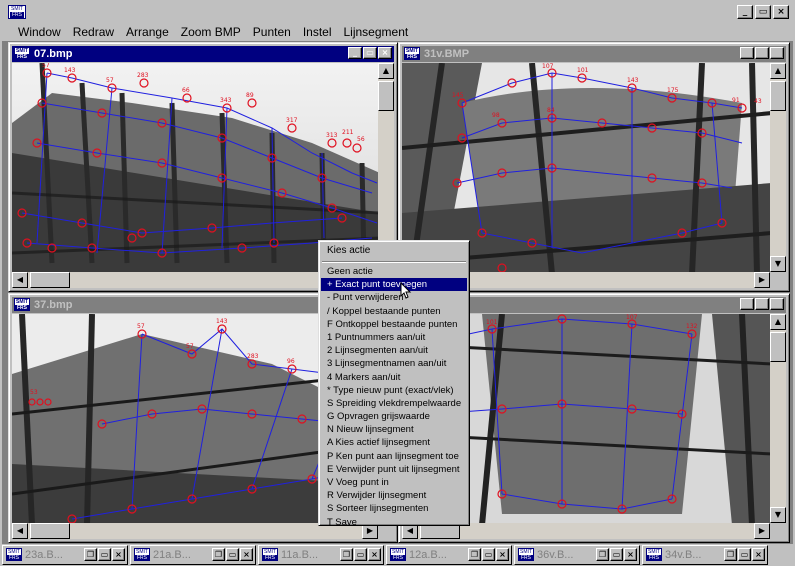 This screenshot has height=566, width=795. What do you see at coordinates (394, 377) in the screenshot?
I see `menu-item-markers: 4 Markers aan/uit` at bounding box center [394, 377].